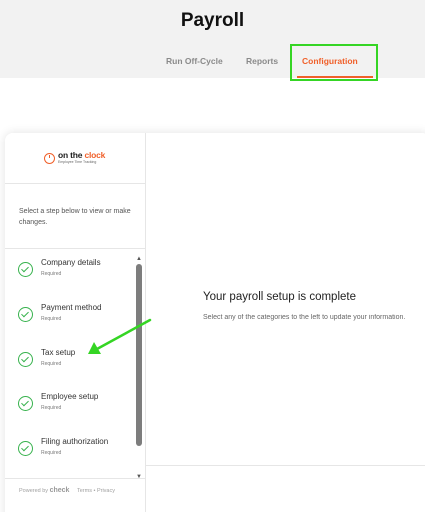  I want to click on scrollbar-thumb, so click(139, 355).